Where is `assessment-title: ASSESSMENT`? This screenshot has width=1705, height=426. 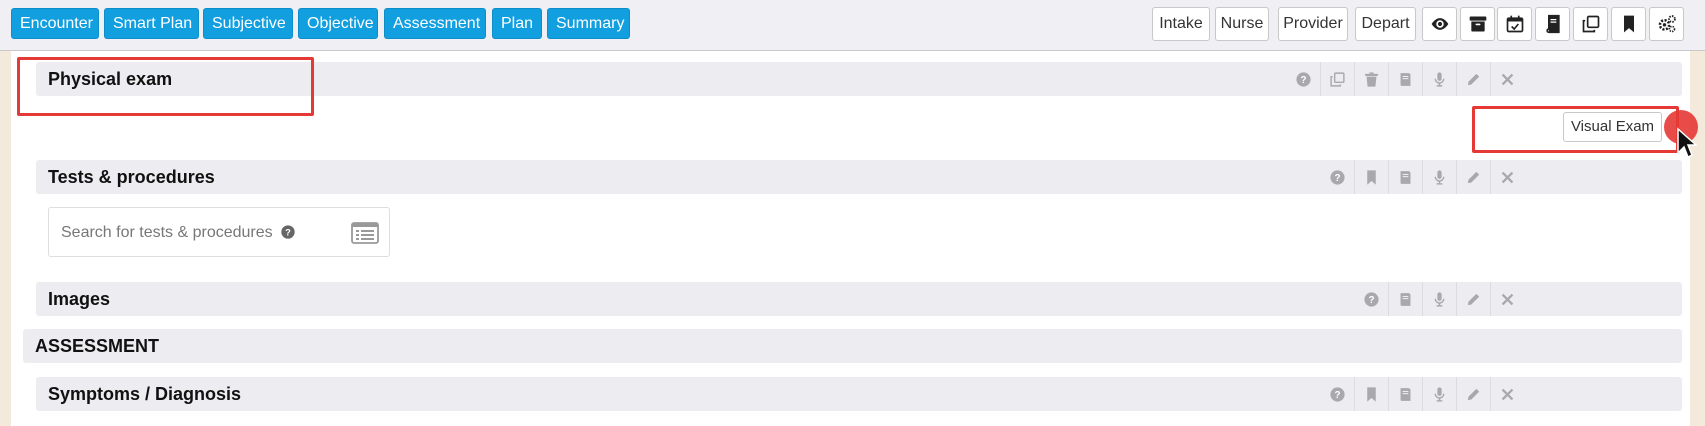
assessment-title: ASSESSMENT is located at coordinates (97, 346).